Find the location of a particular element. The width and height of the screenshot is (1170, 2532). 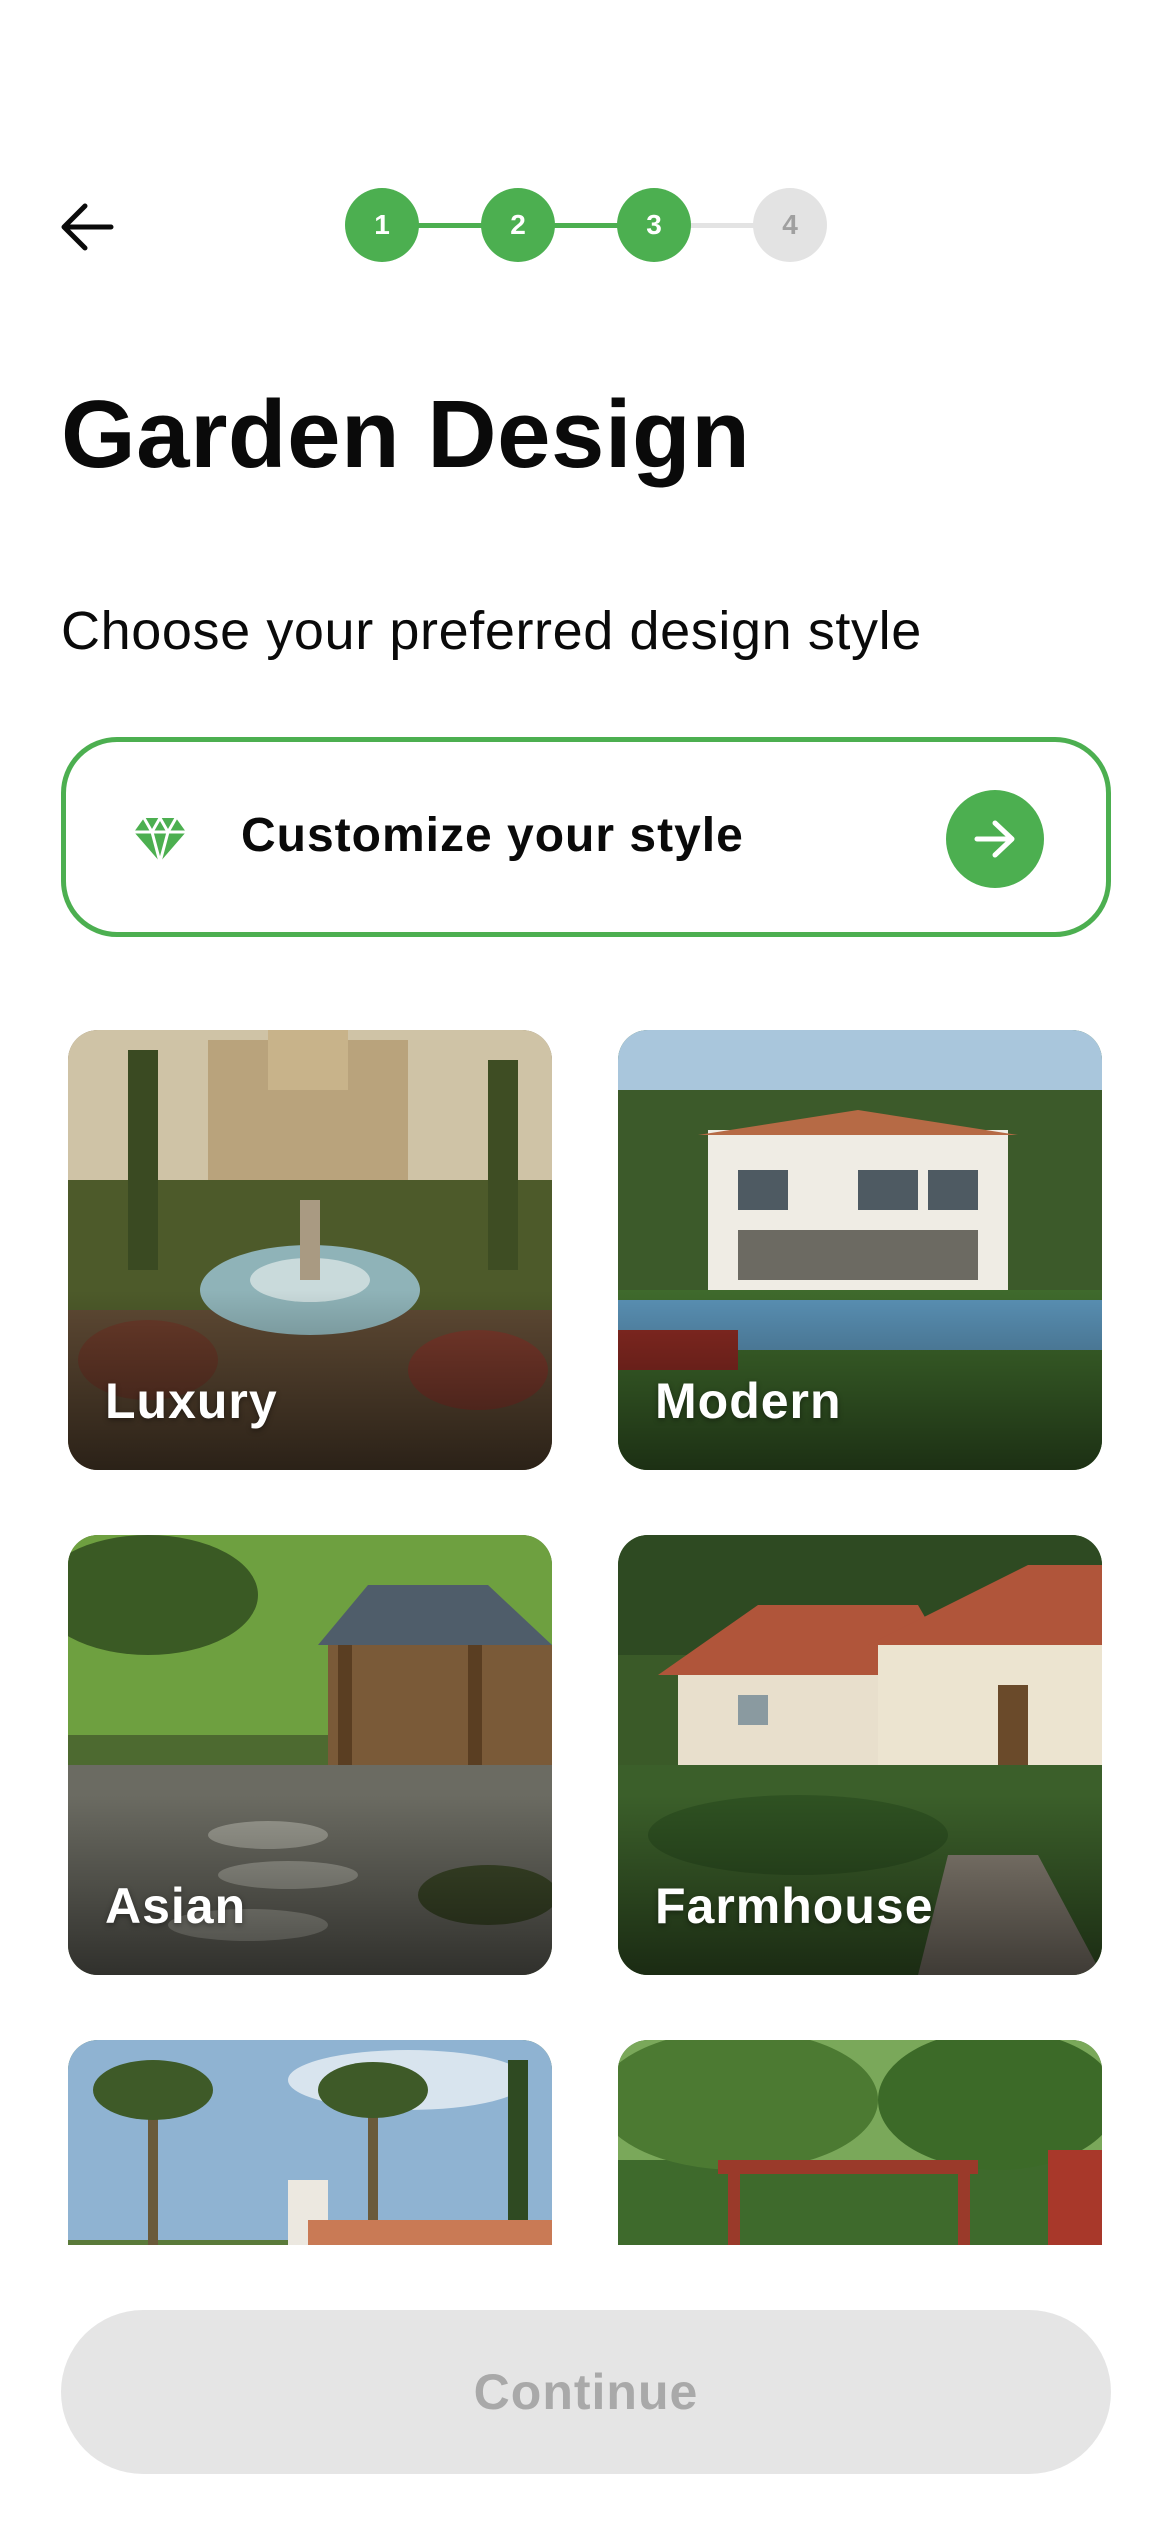

pergola-garden-image is located at coordinates (860, 2142).